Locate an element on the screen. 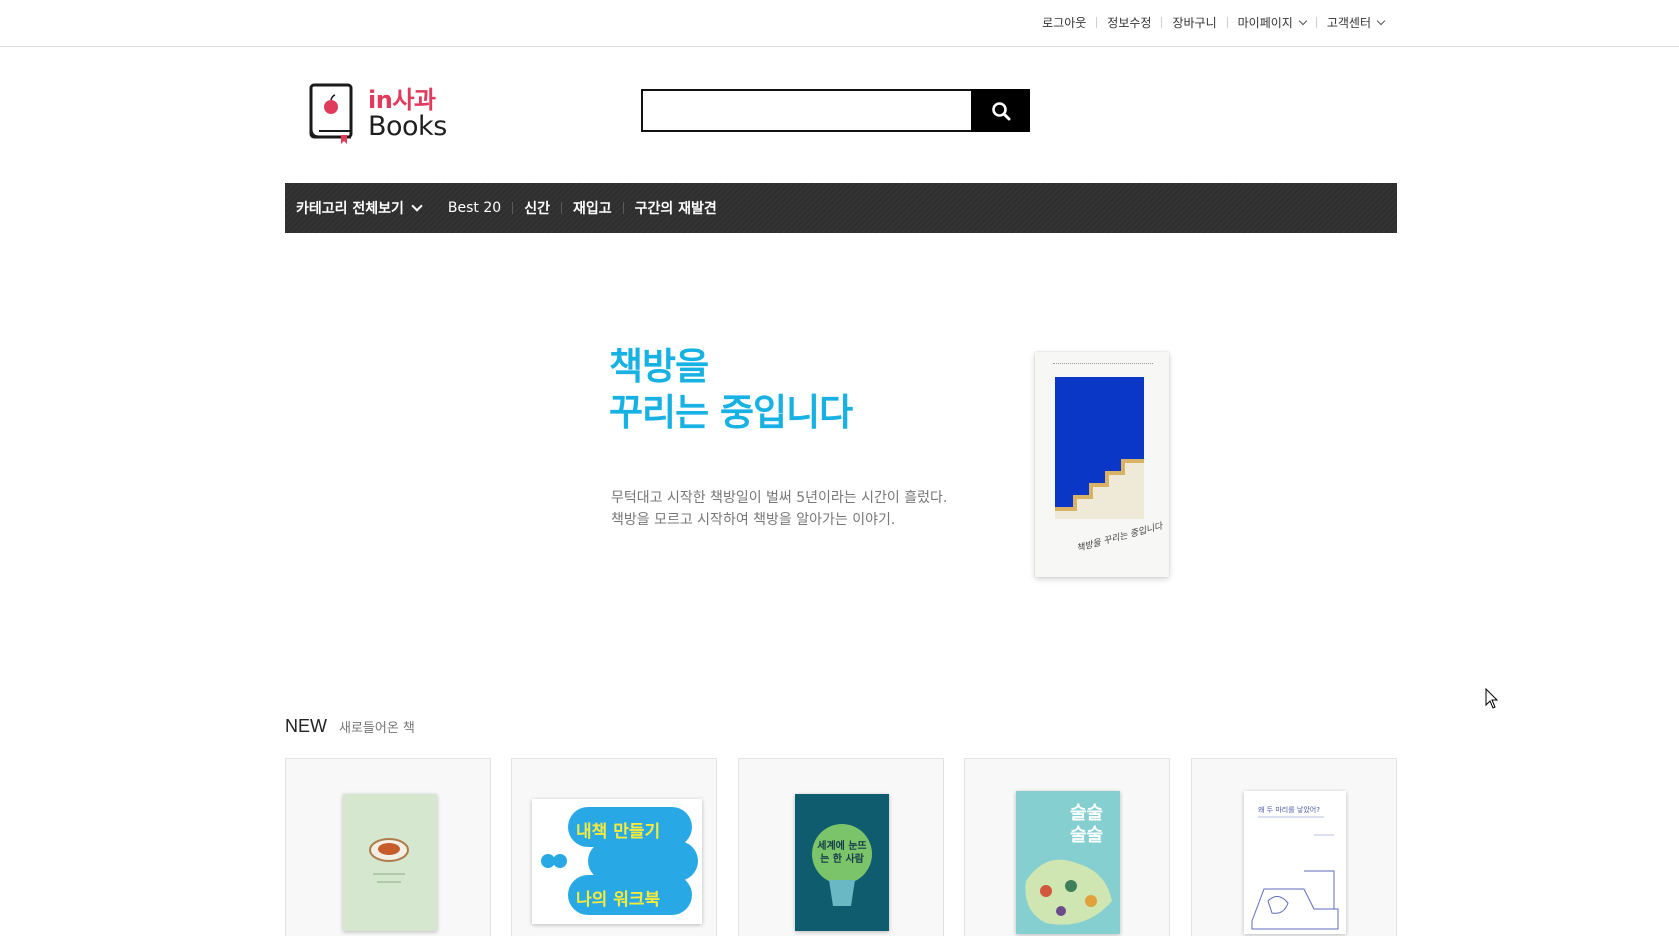  banner-sub-line2: 책방을 모르고 시작하여 책방을 알아가는 이야기. is located at coordinates (753, 520).